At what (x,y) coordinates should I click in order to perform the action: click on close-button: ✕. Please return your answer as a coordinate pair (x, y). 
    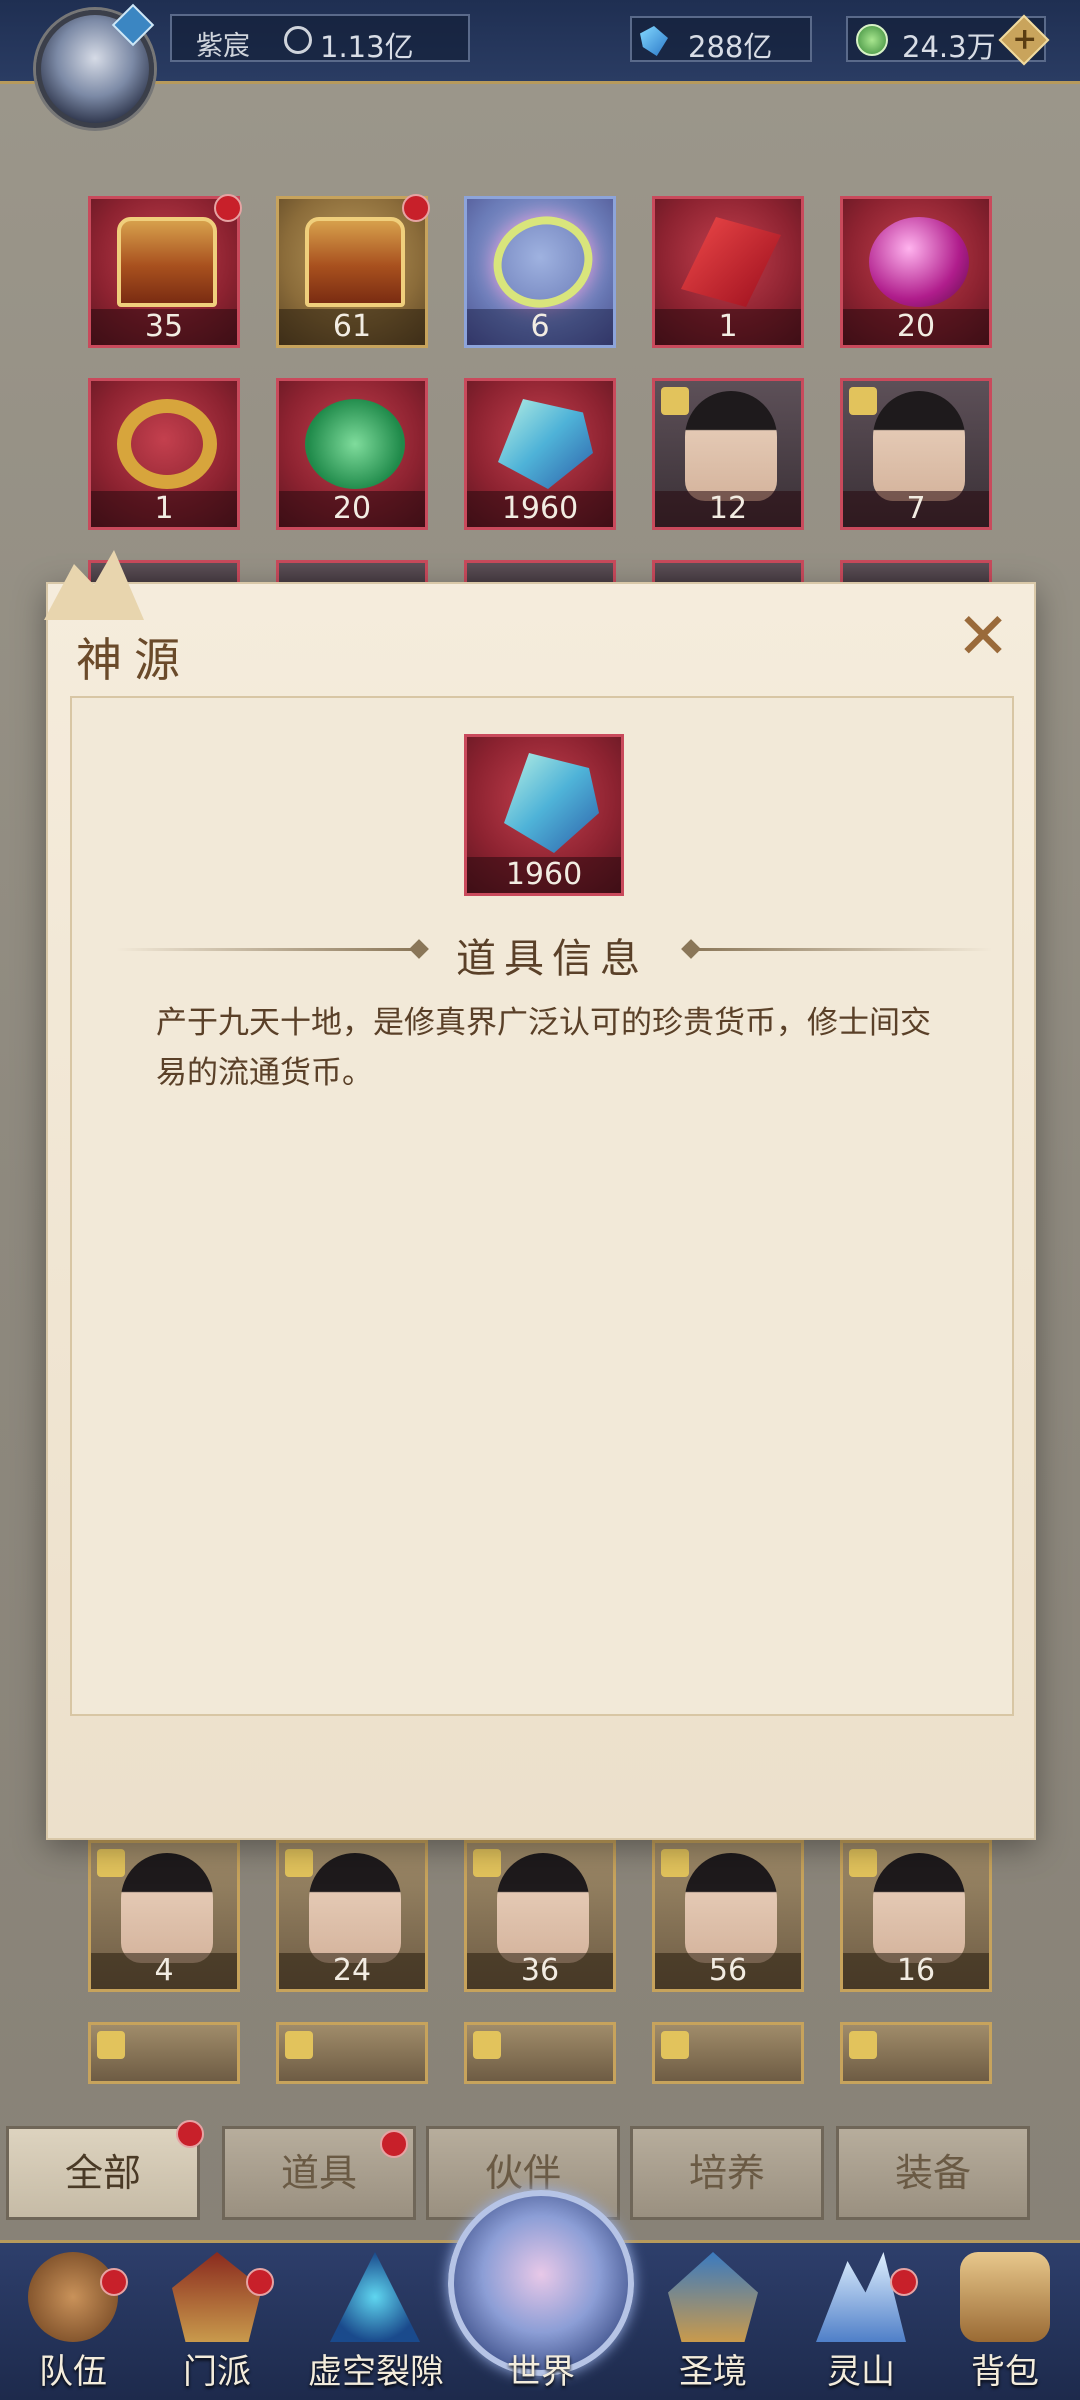
    Looking at the image, I should click on (983, 637).